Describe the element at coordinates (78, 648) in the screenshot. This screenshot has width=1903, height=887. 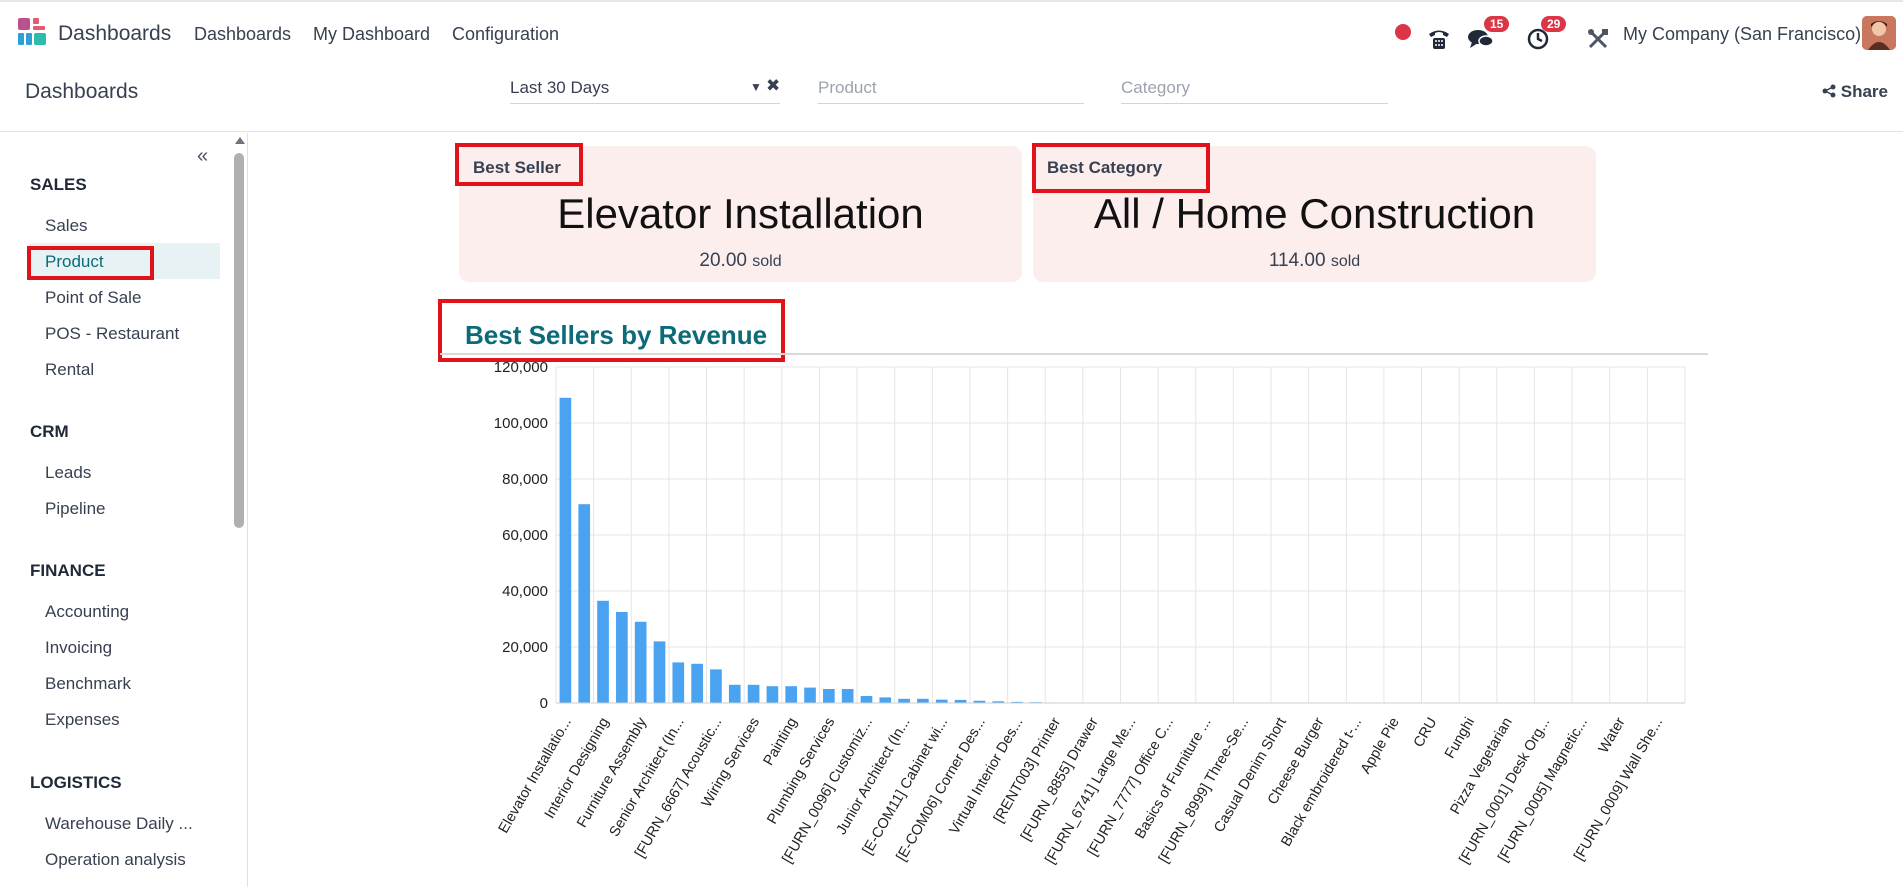
I see `sidebar-item-invoicing: Invoicing` at that location.